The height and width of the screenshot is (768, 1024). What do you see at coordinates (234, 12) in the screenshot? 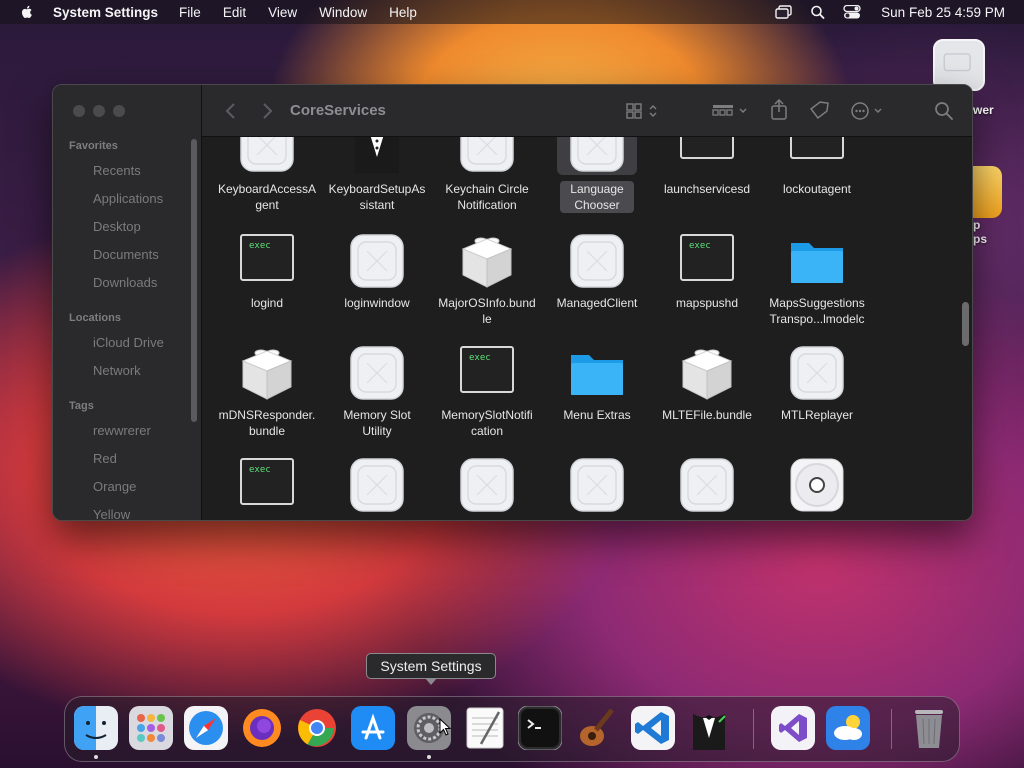
I see `menu-edit: Edit` at bounding box center [234, 12].